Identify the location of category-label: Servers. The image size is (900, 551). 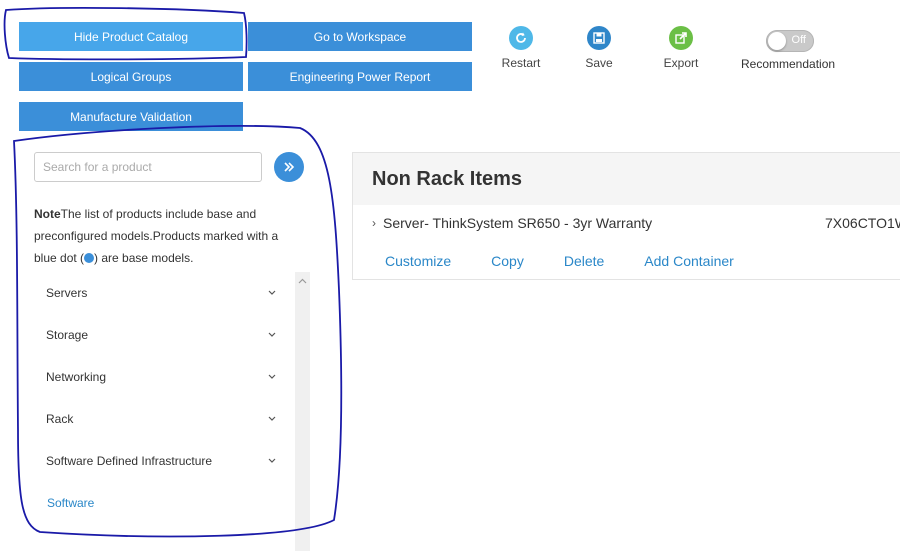
(67, 293).